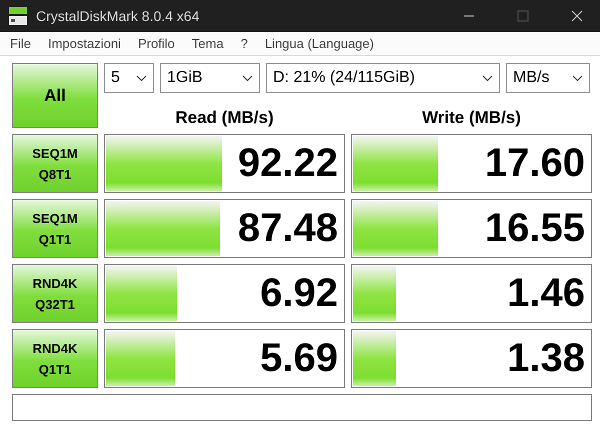 This screenshot has height=425, width=600. I want to click on window-title: CrystalDiskMark 8.0.4 x64, so click(118, 16).